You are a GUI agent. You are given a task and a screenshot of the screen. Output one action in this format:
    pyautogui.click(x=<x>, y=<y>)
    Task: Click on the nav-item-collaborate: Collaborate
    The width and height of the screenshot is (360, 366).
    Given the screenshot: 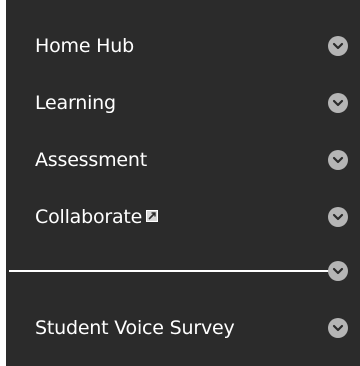 What is the action you would take?
    pyautogui.click(x=183, y=217)
    